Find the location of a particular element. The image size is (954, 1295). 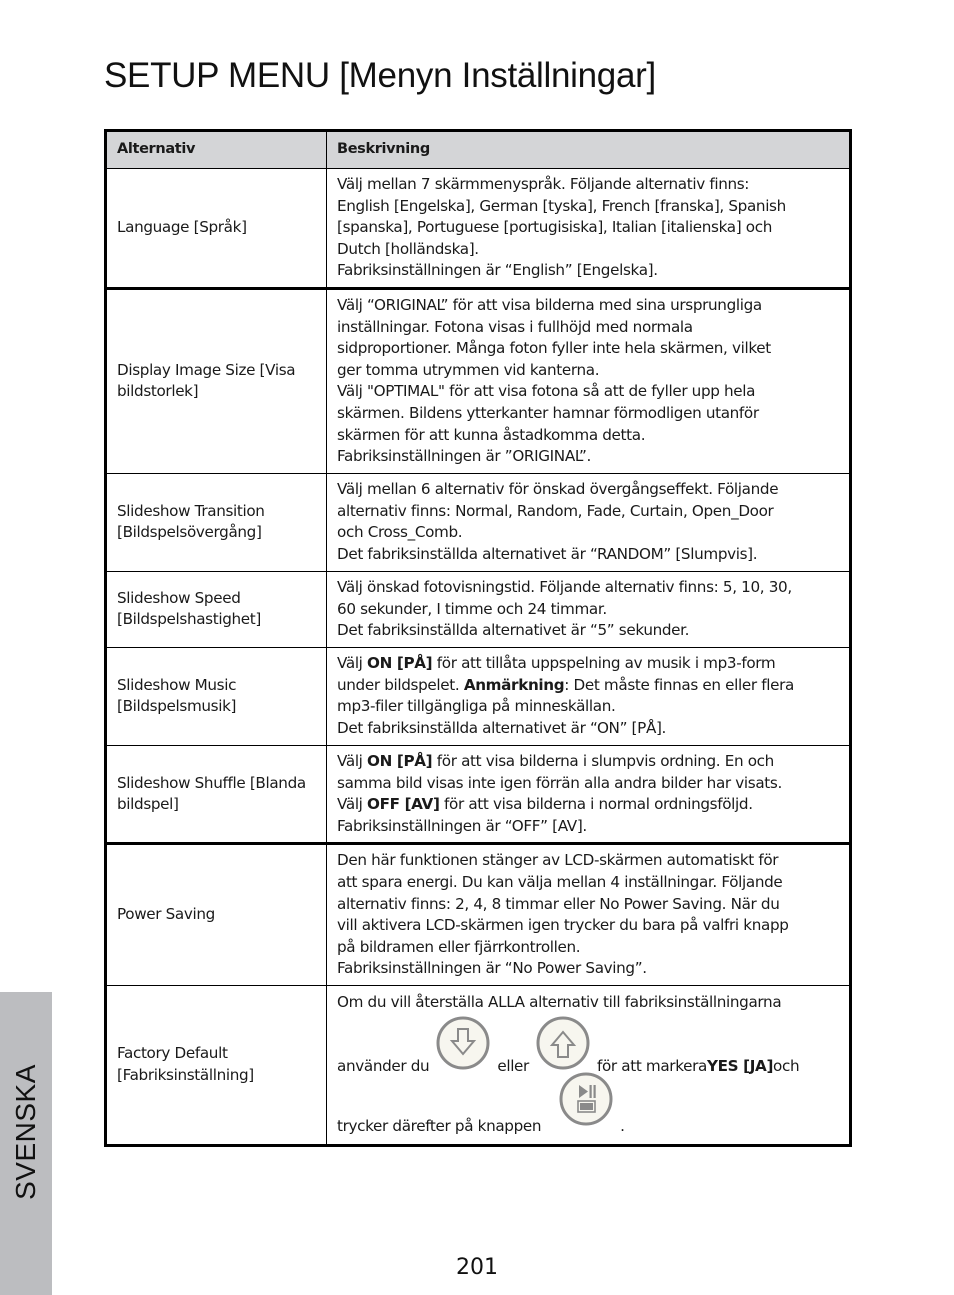

option-factory-default: Factory Default [Fabriksinställning] is located at coordinates (216, 1065).